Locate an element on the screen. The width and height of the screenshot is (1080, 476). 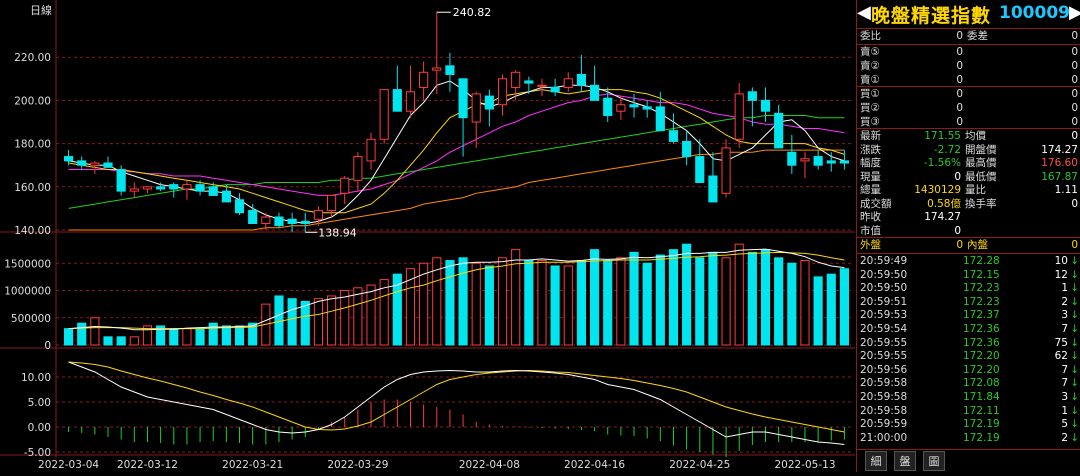
stat-value: 1430129 is located at coordinates (937, 190).